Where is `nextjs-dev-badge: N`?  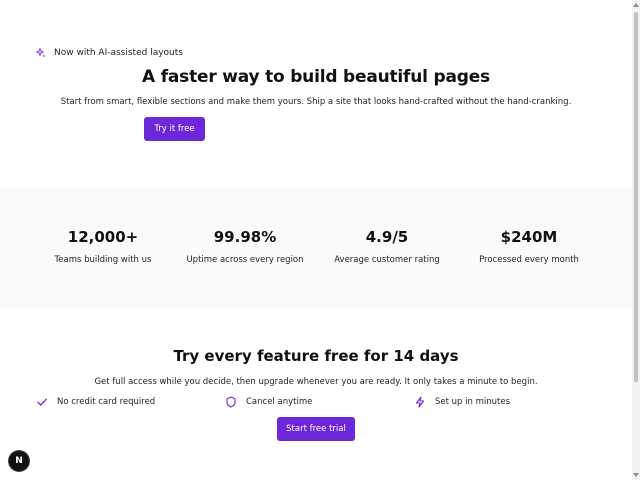 nextjs-dev-badge: N is located at coordinates (19, 461).